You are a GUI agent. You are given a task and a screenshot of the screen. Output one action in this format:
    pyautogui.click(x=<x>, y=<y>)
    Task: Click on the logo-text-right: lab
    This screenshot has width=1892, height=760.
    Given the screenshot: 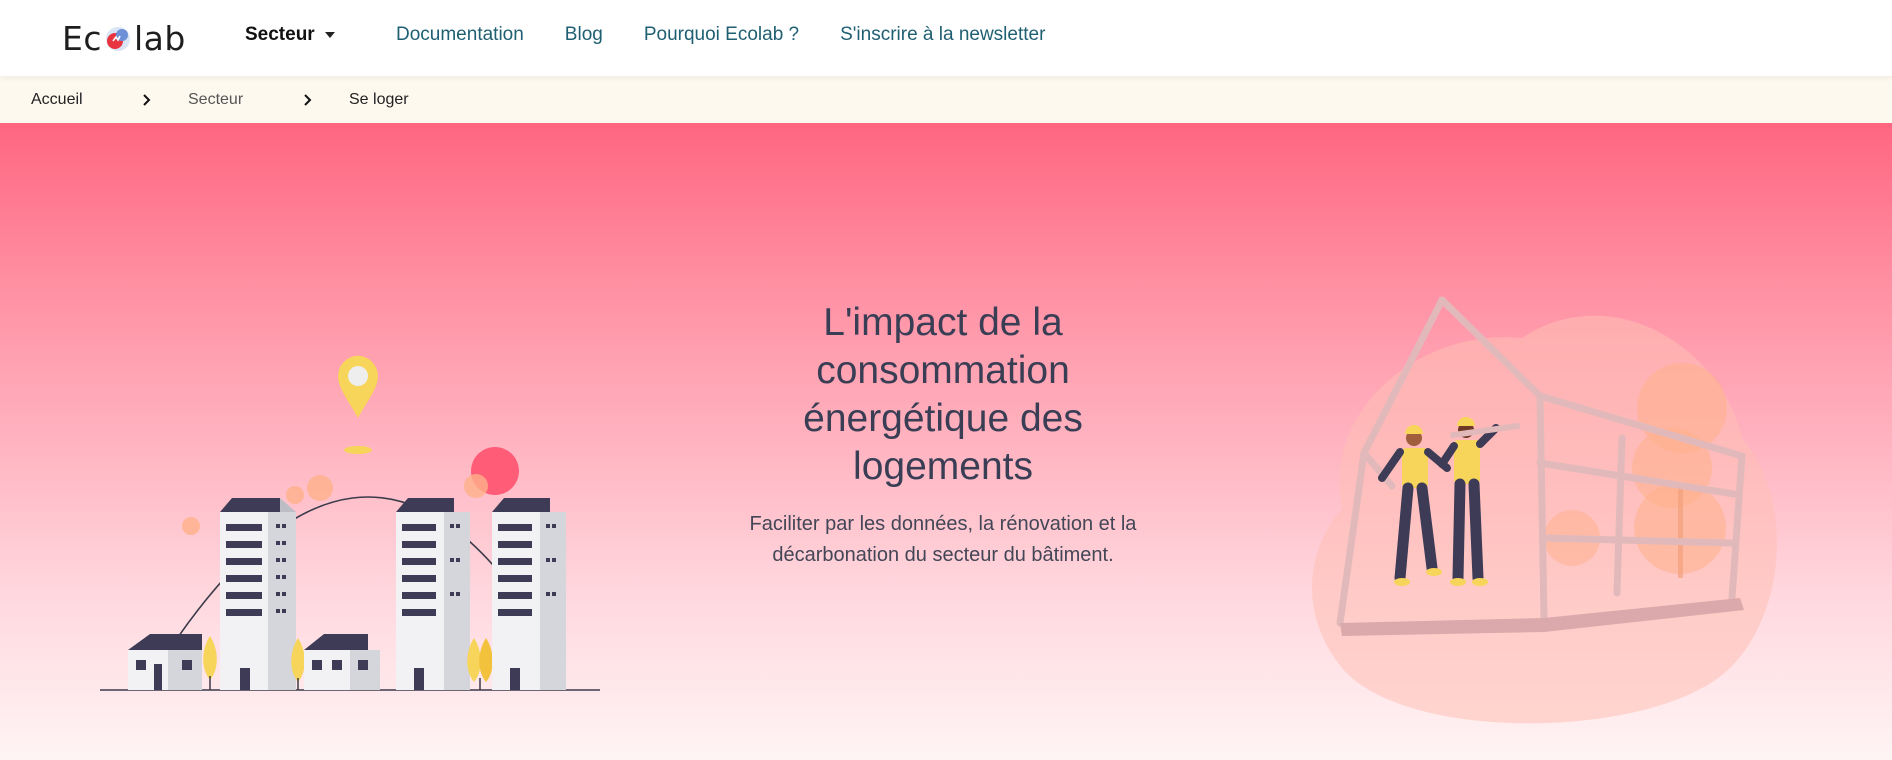 What is the action you would take?
    pyautogui.click(x=160, y=38)
    